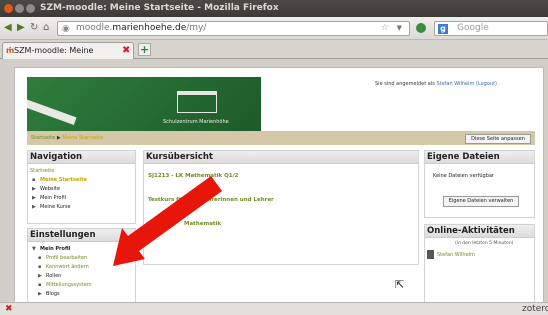  Describe the element at coordinates (66, 258) in the screenshot. I see `settings-item-profil-bearbeiten: Profil bearbeiten` at that location.